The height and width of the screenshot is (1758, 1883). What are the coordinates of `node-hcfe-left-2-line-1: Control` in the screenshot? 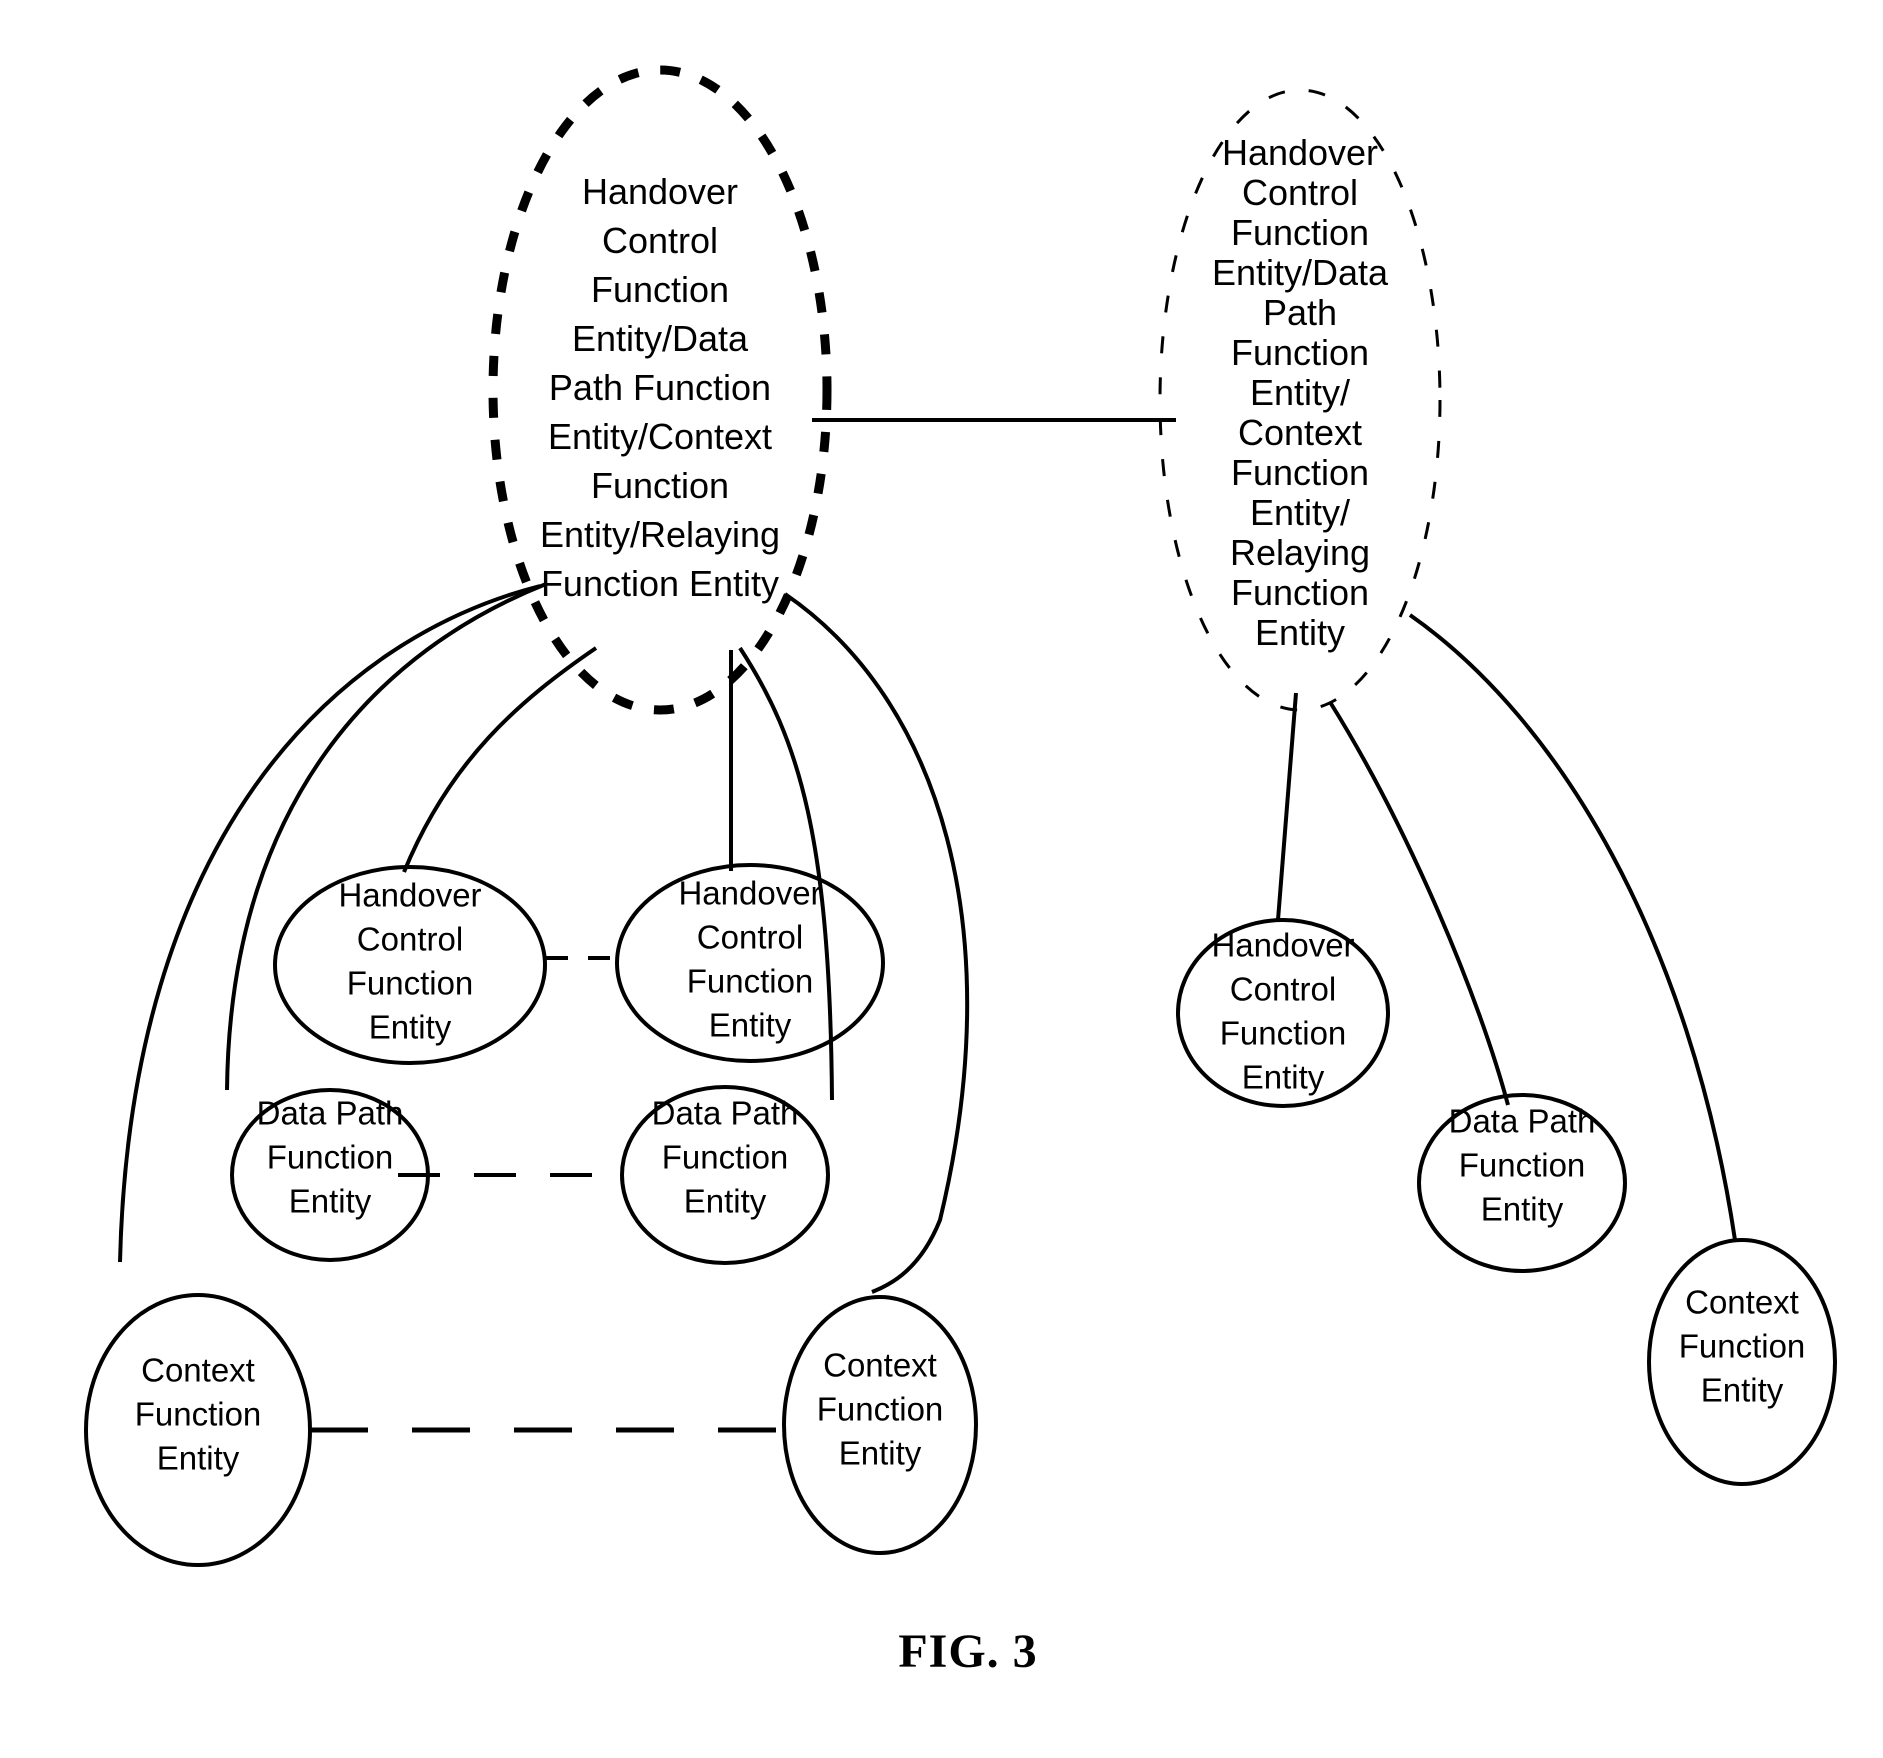 It's located at (750, 937).